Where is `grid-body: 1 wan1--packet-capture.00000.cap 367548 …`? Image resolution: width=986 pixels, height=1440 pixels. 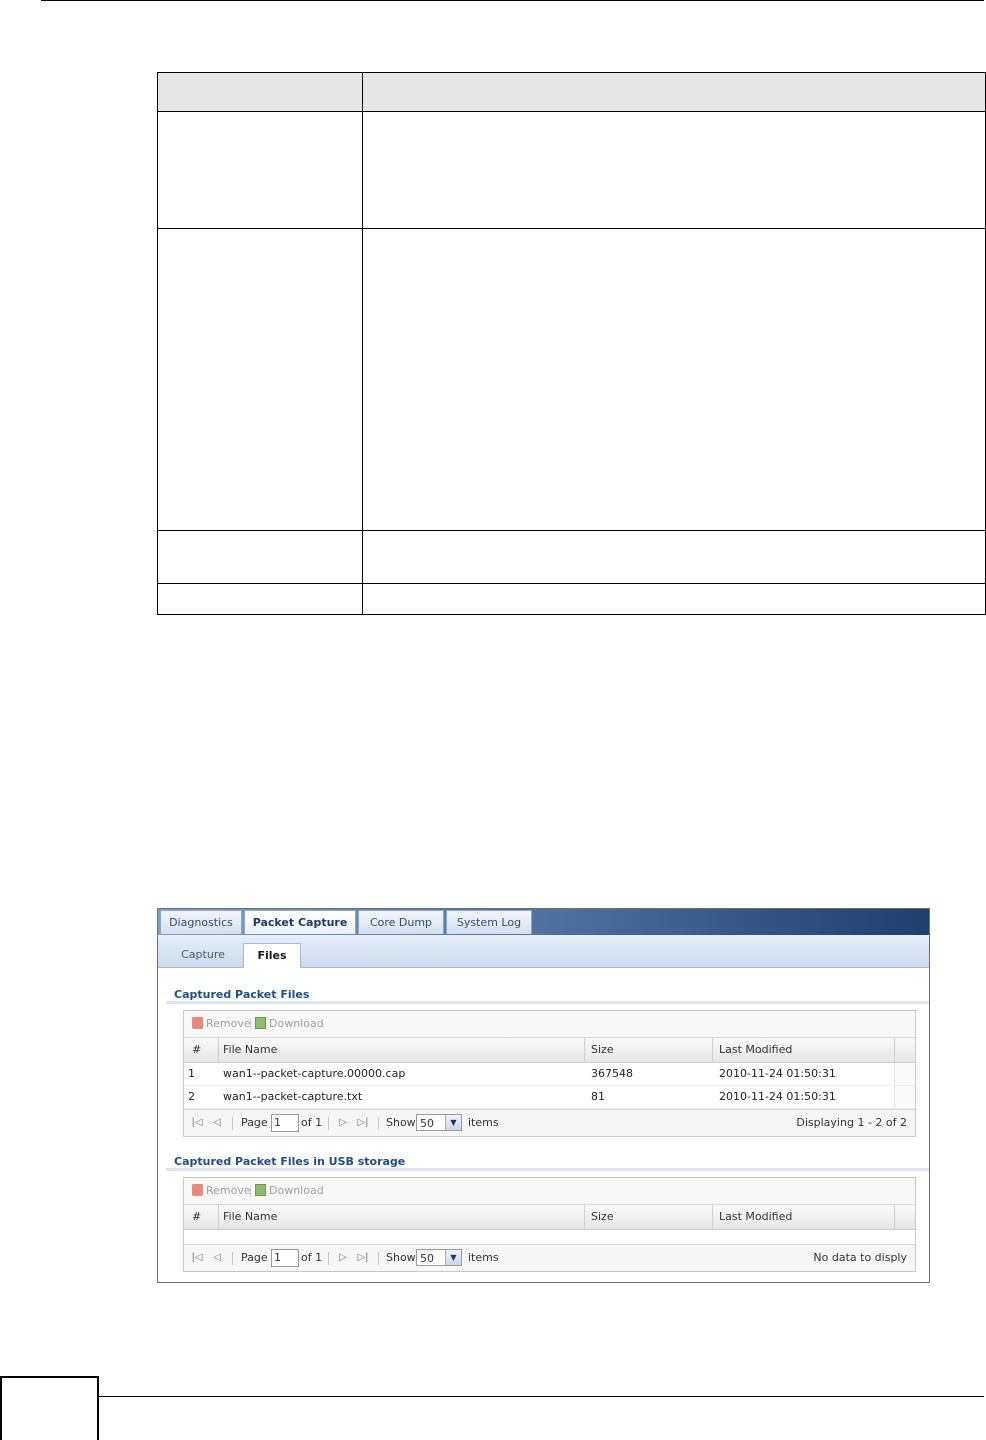
grid-body: 1 wan1--packet-capture.00000.cap 367548 … is located at coordinates (549, 1086).